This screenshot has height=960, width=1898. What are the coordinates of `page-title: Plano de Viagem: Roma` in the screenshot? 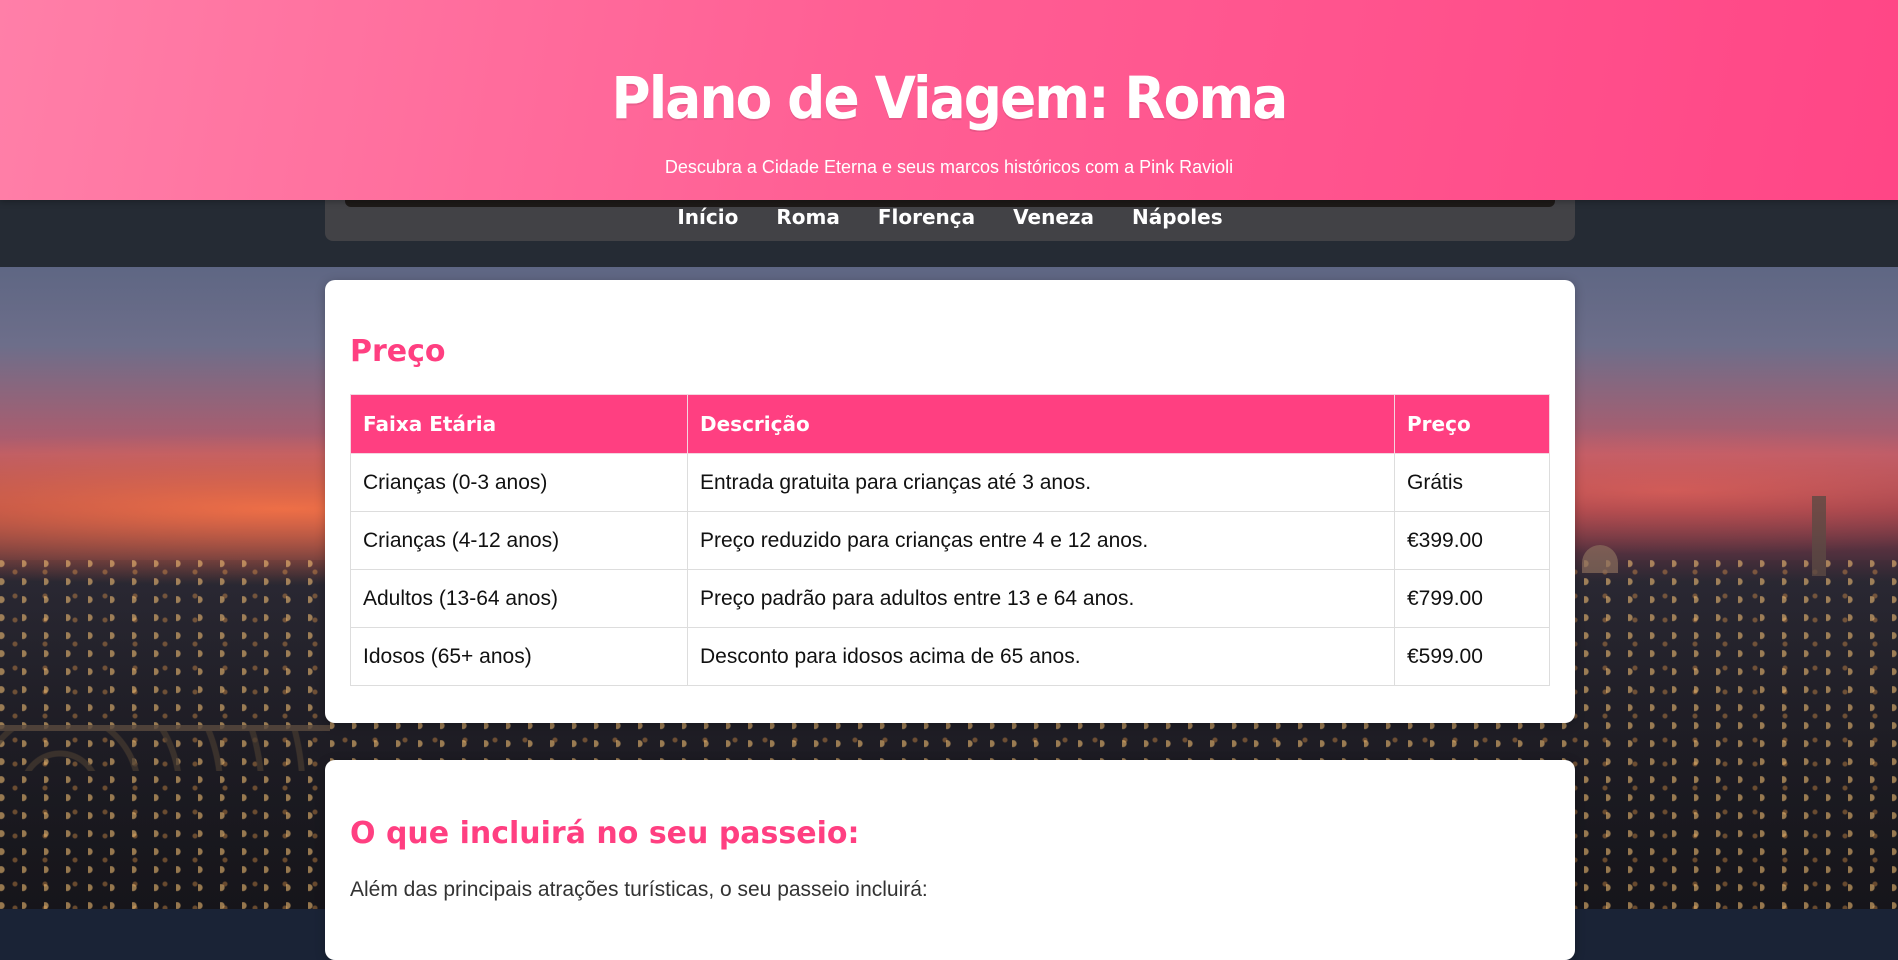 It's located at (950, 98).